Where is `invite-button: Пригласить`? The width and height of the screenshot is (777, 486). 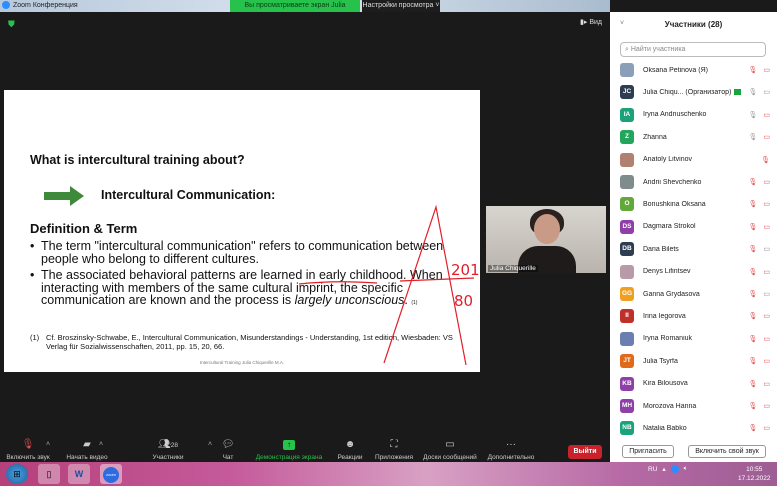
invite-button: Пригласить is located at coordinates (648, 451).